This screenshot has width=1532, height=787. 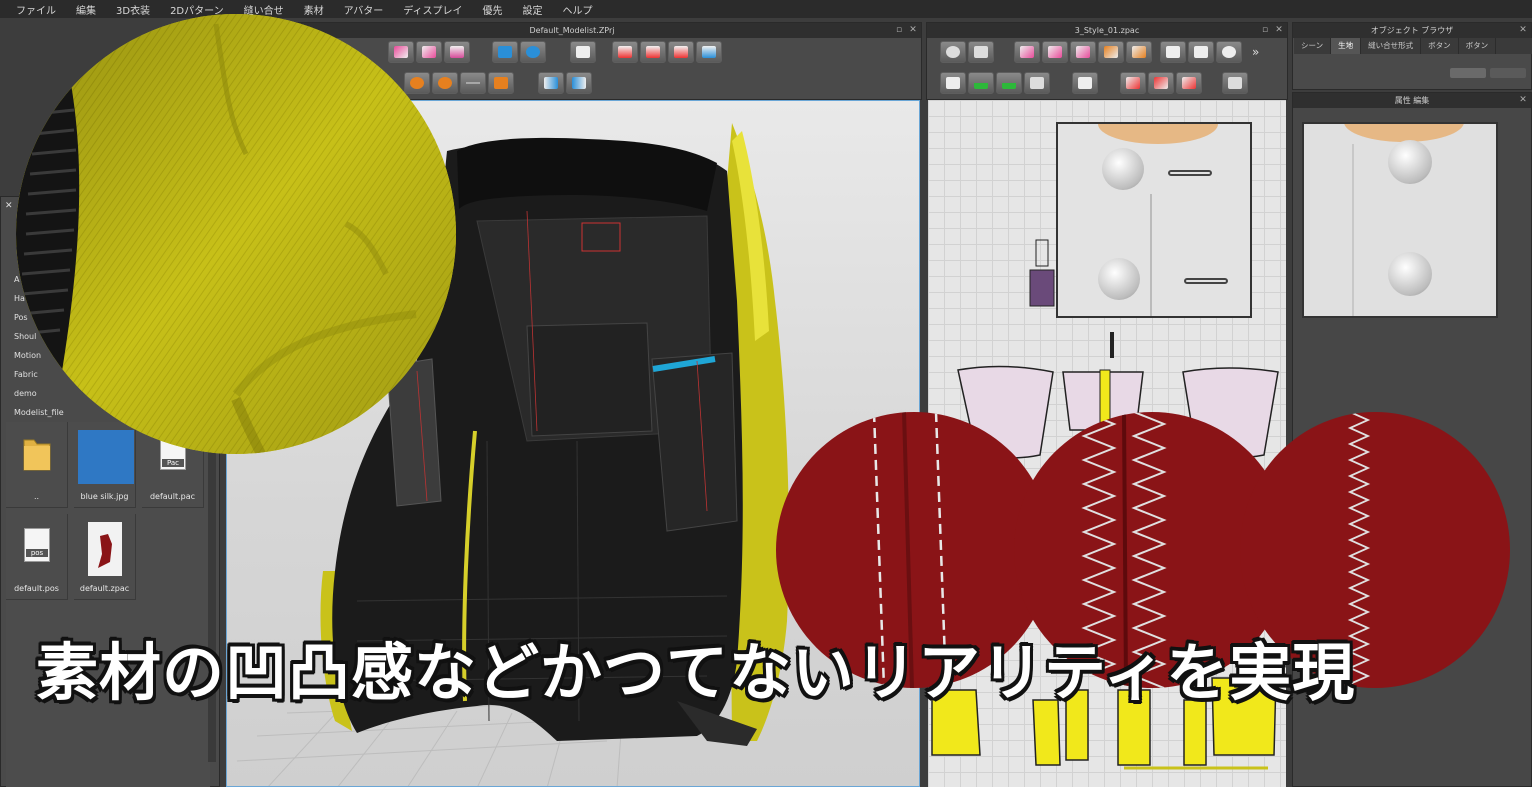 I want to click on avatar-pose-button, so click(x=709, y=52).